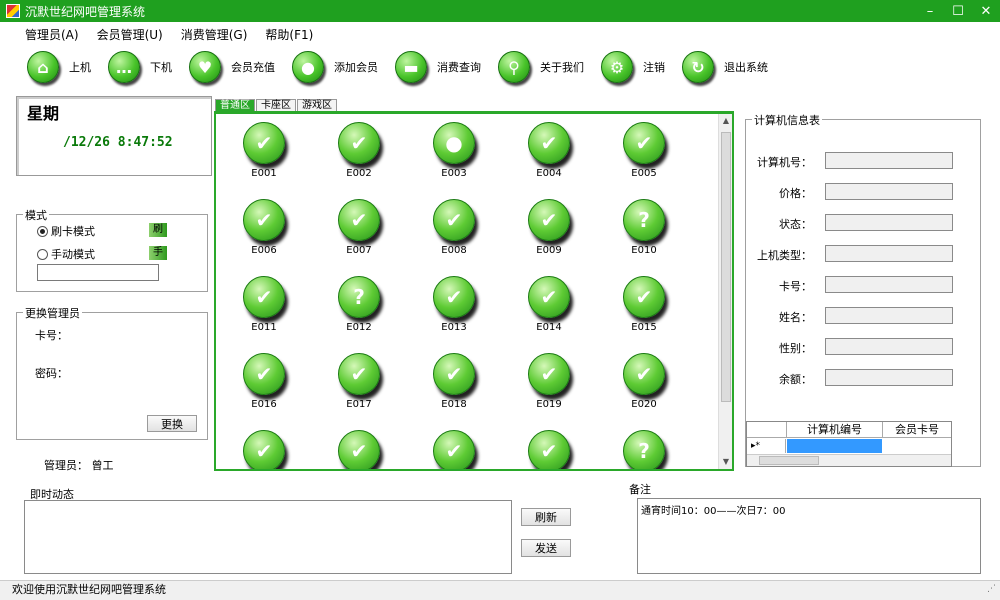 The width and height of the screenshot is (1000, 600). I want to click on radio-manual-mode: 手动模式, so click(66, 254).